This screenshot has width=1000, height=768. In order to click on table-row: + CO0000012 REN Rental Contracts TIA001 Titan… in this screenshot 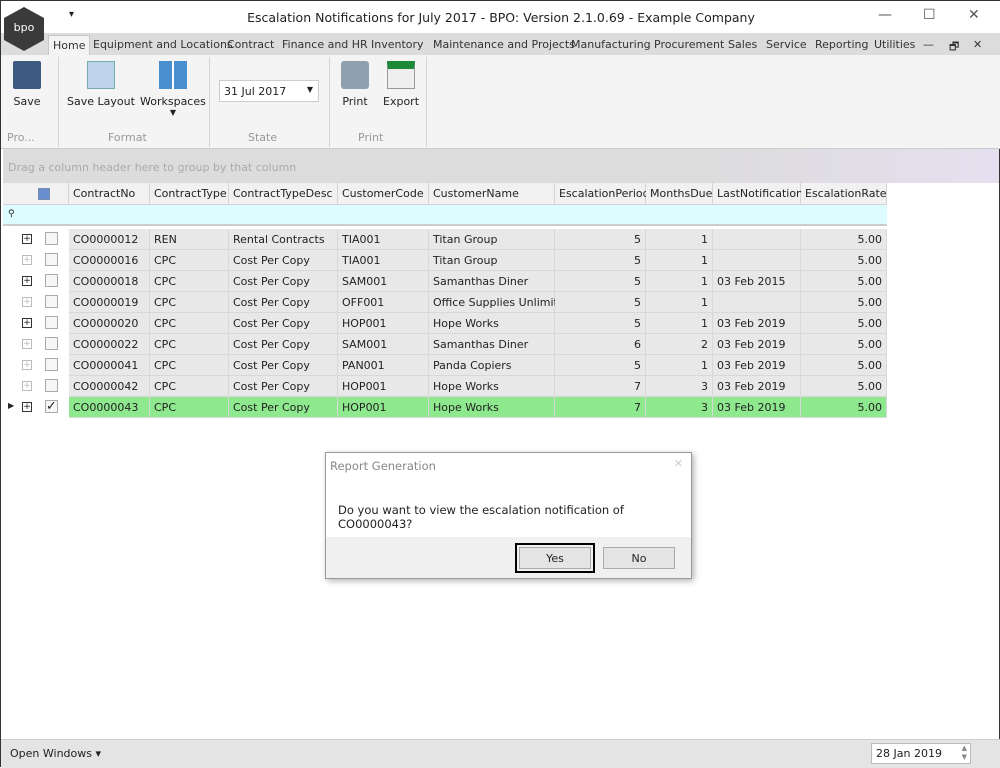, I will do `click(445, 239)`.